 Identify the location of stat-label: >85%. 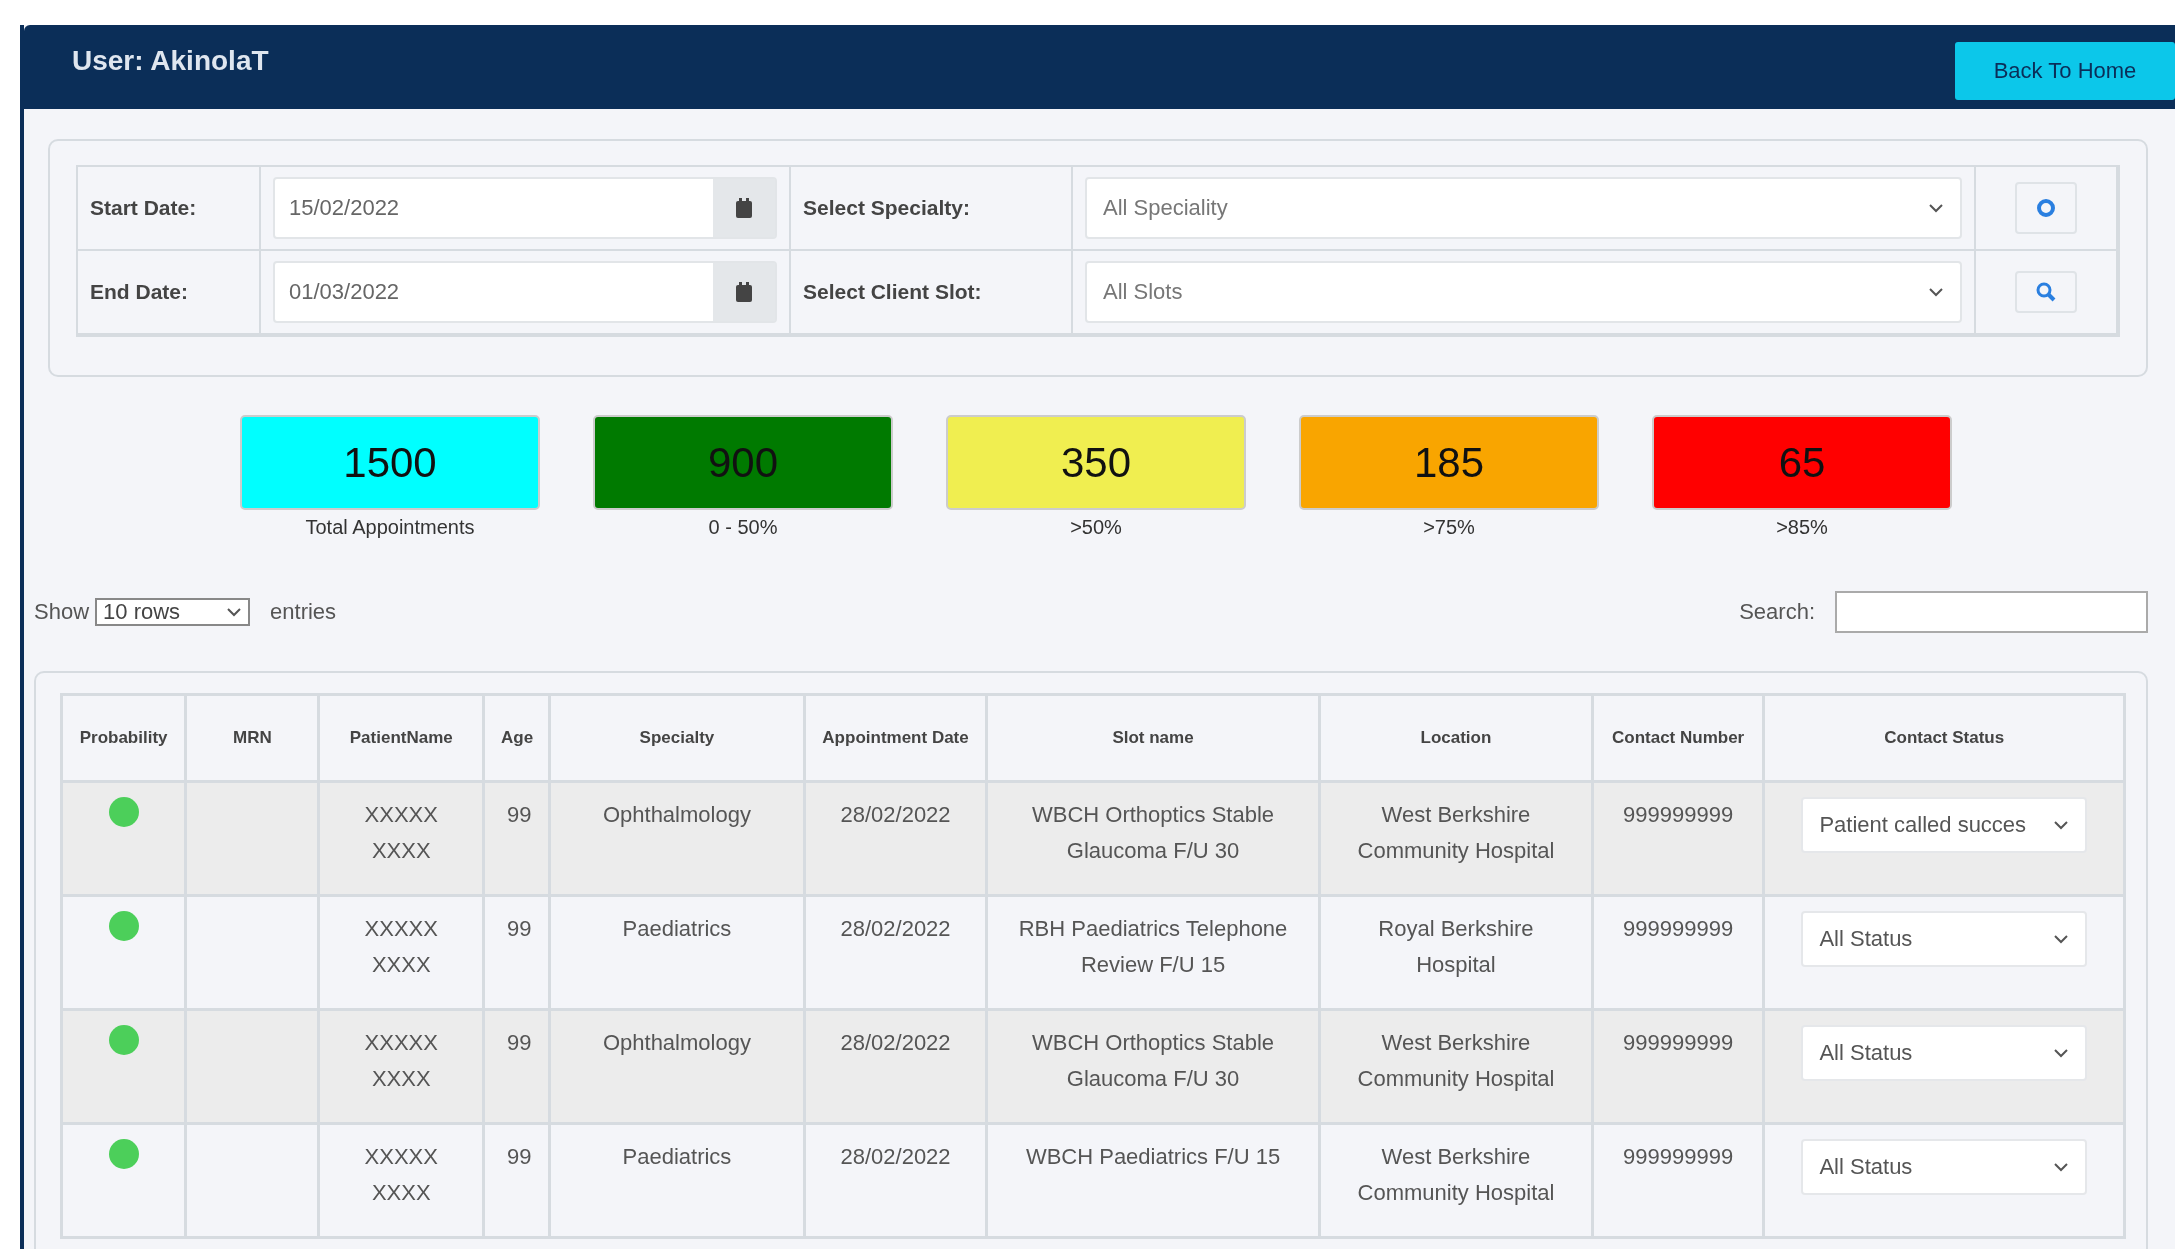
(1802, 527).